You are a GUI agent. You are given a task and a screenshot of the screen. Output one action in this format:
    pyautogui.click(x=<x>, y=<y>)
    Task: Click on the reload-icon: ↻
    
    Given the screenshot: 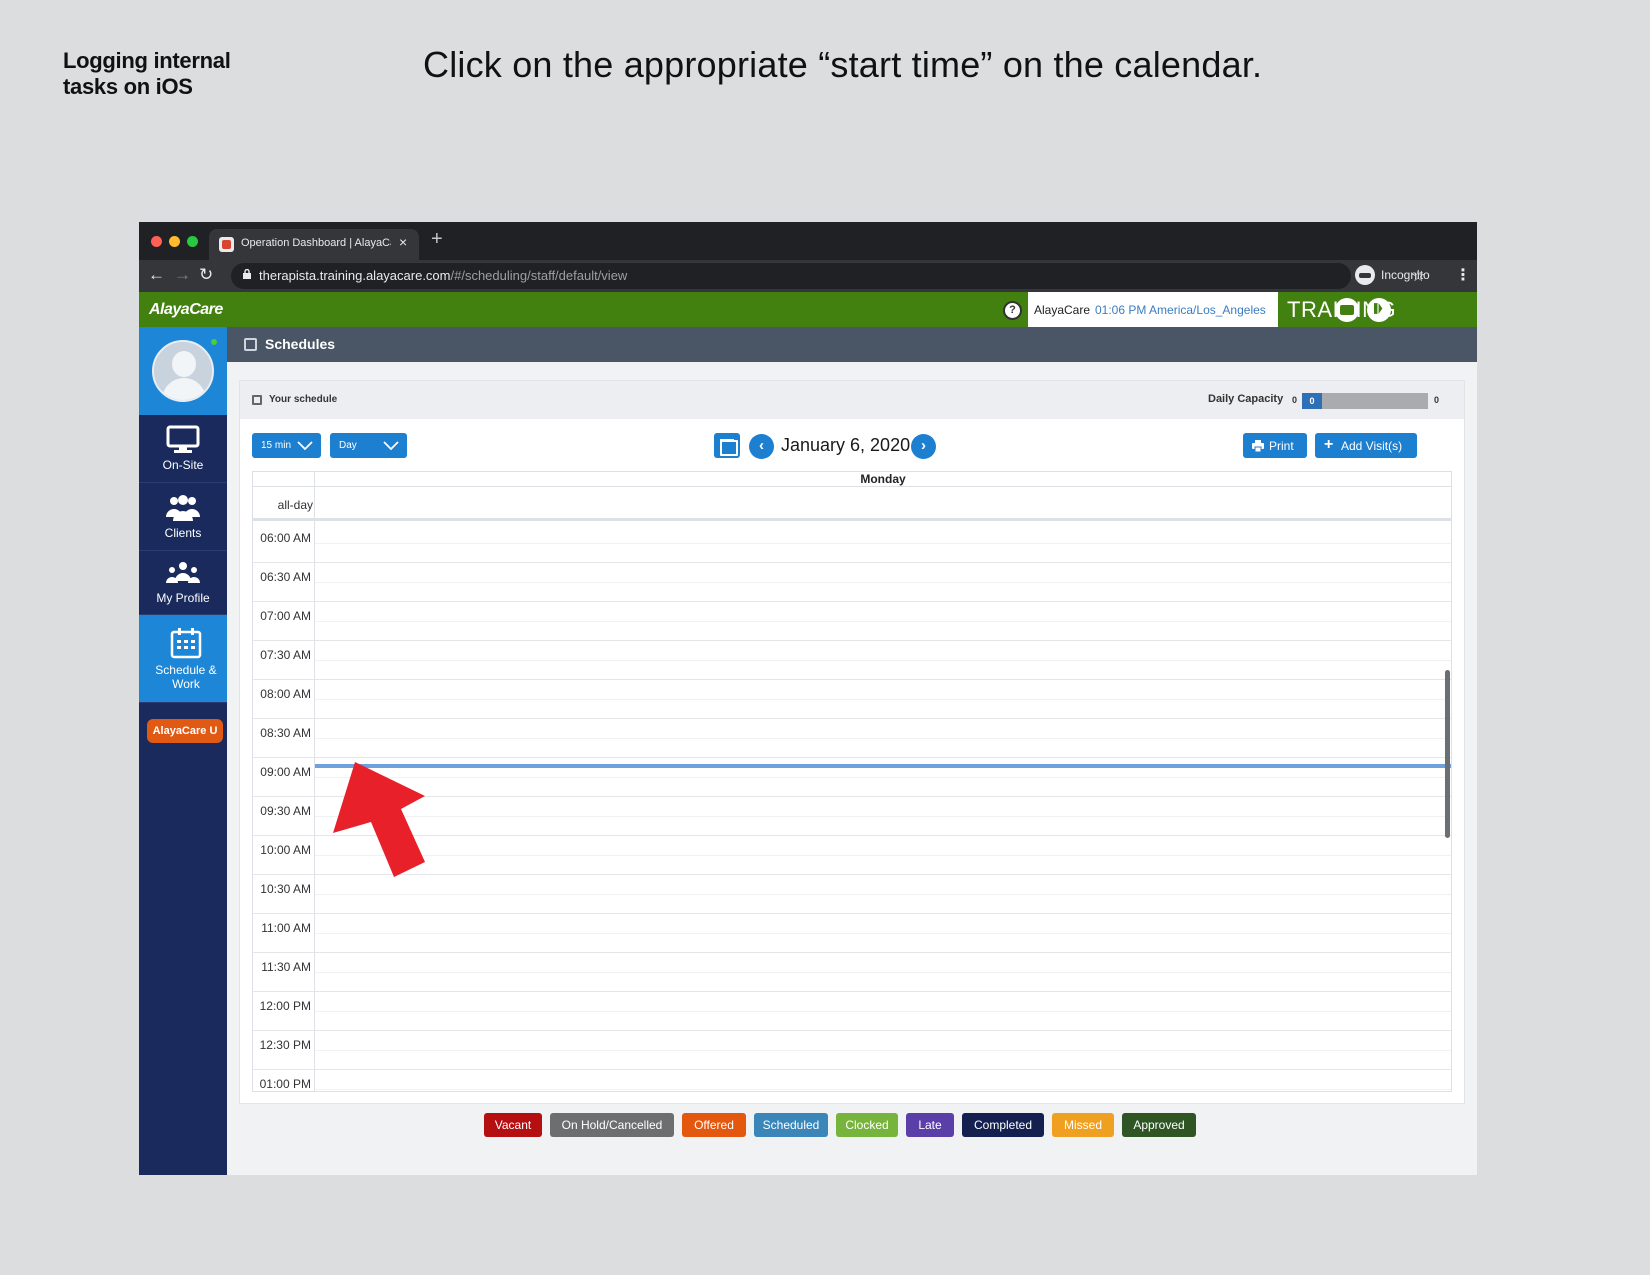 What is the action you would take?
    pyautogui.click(x=206, y=275)
    